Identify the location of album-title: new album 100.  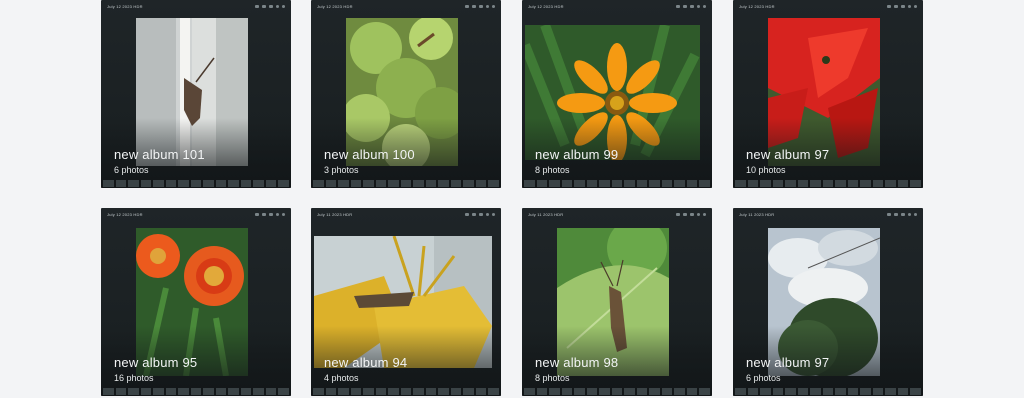
(369, 154).